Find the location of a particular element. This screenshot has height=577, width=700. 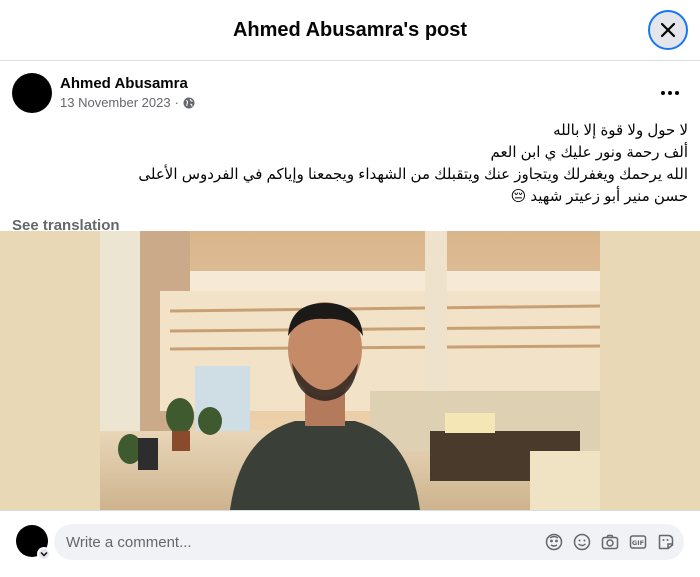

chevron-down-icon is located at coordinates (44, 554).